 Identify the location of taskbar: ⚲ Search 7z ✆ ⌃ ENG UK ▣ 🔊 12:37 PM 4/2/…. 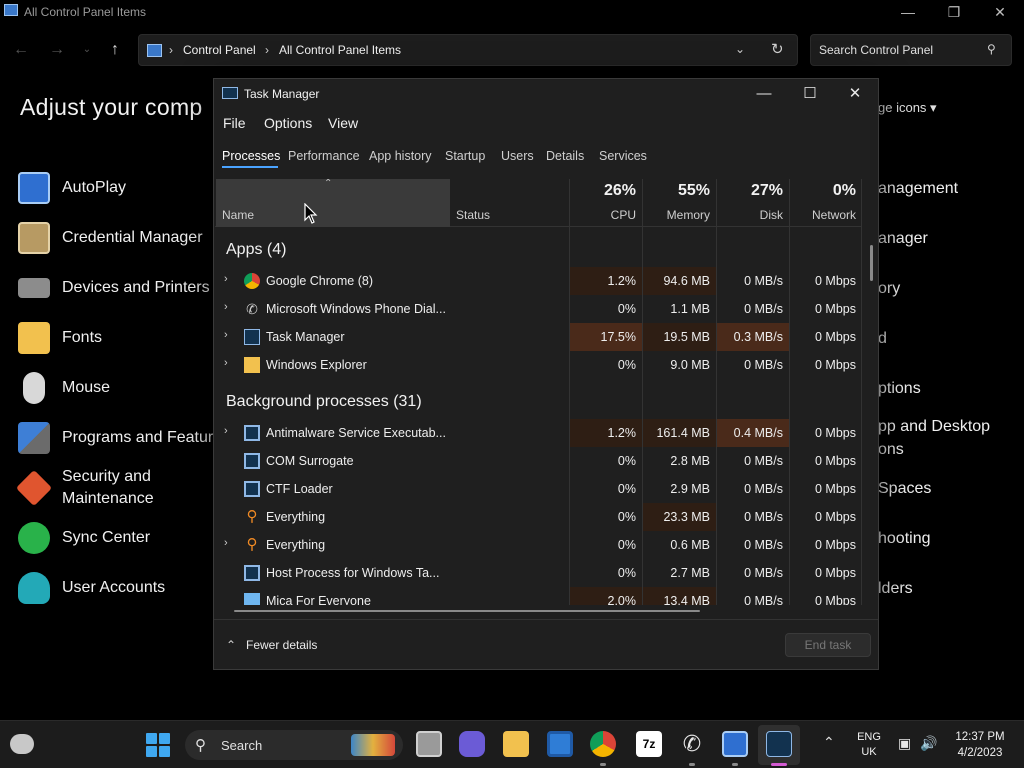
(512, 744).